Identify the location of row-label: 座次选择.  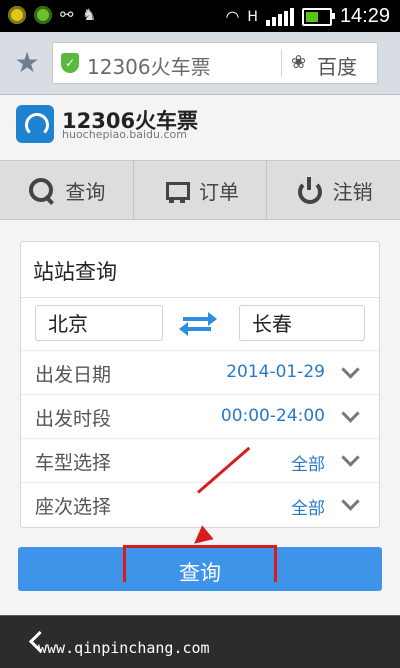
(73, 507).